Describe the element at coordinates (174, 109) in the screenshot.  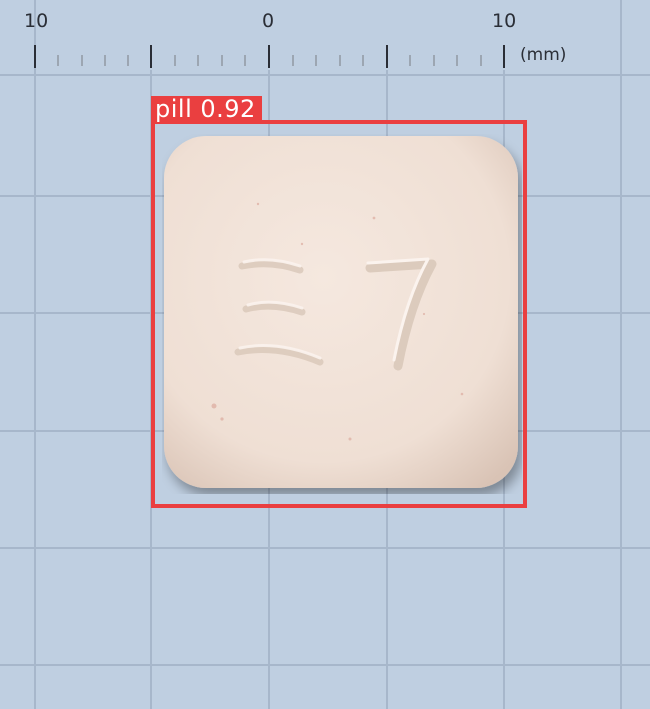
I see `detection-class: pill` at that location.